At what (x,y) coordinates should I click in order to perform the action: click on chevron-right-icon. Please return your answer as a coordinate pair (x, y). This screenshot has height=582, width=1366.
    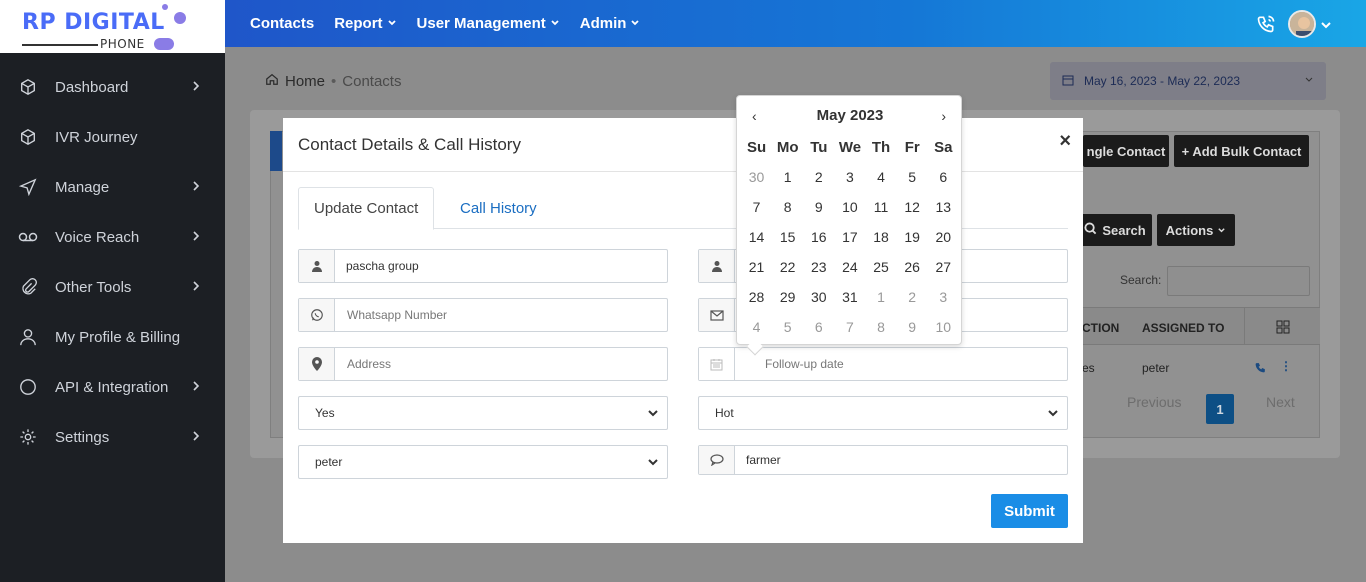
    Looking at the image, I should click on (196, 386).